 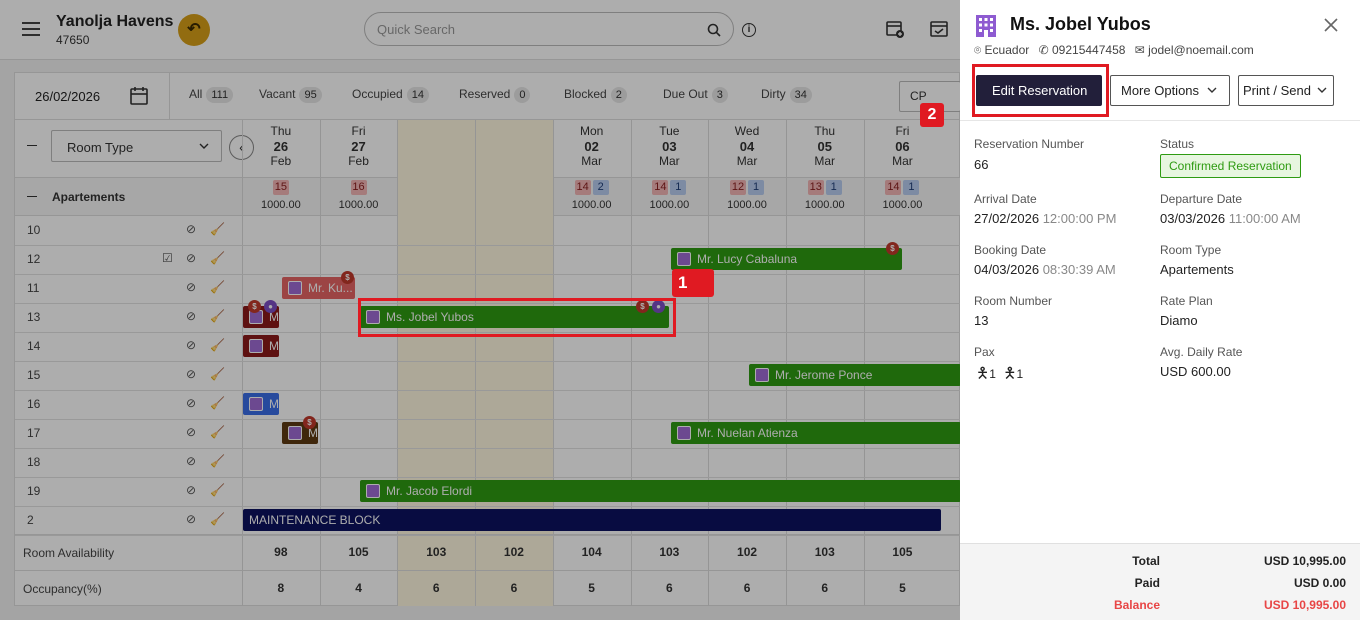 I want to click on booking-time-value: 08:30:39 AM, so click(x=1079, y=269).